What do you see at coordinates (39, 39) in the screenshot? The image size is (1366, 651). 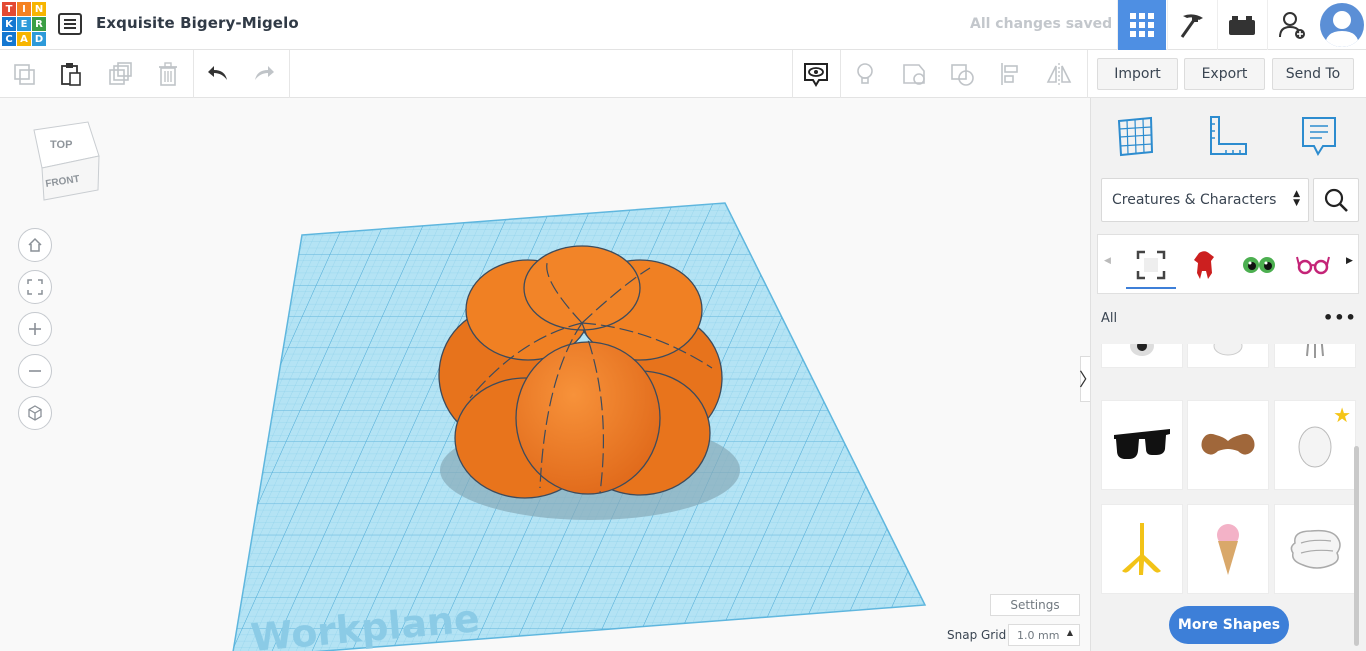 I see `logo-letter: D` at bounding box center [39, 39].